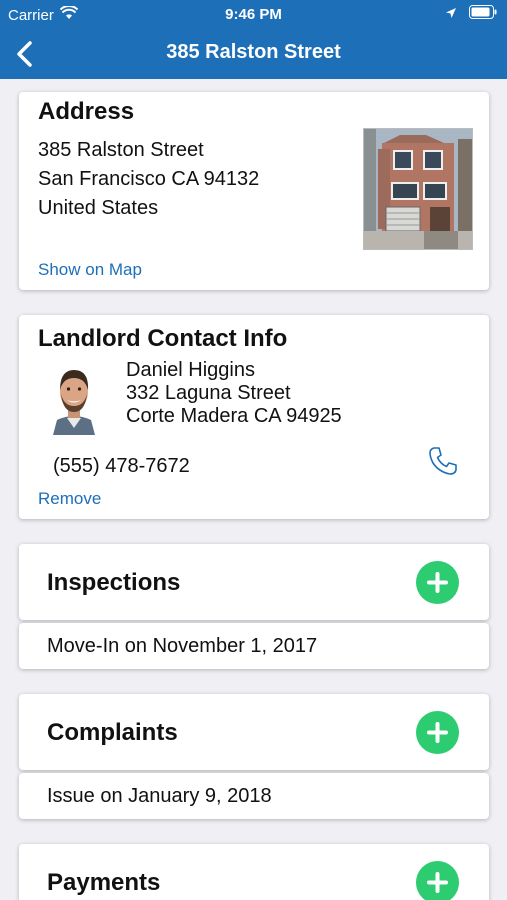  What do you see at coordinates (86, 111) in the screenshot?
I see `address-heading: Address` at bounding box center [86, 111].